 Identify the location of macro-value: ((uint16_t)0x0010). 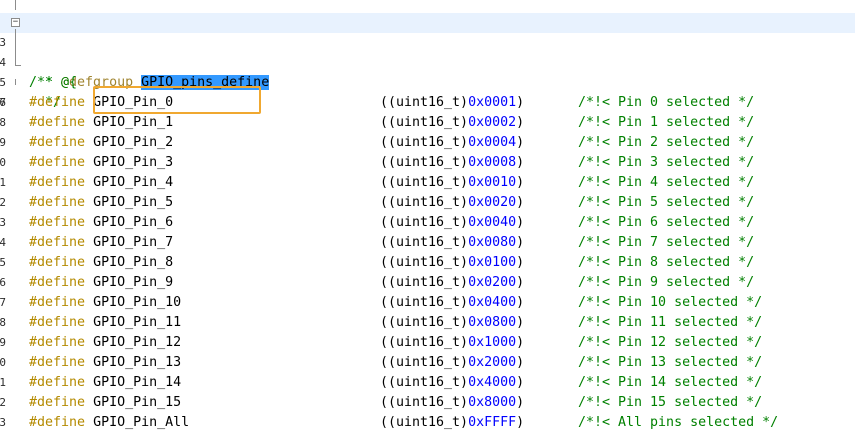
(452, 183).